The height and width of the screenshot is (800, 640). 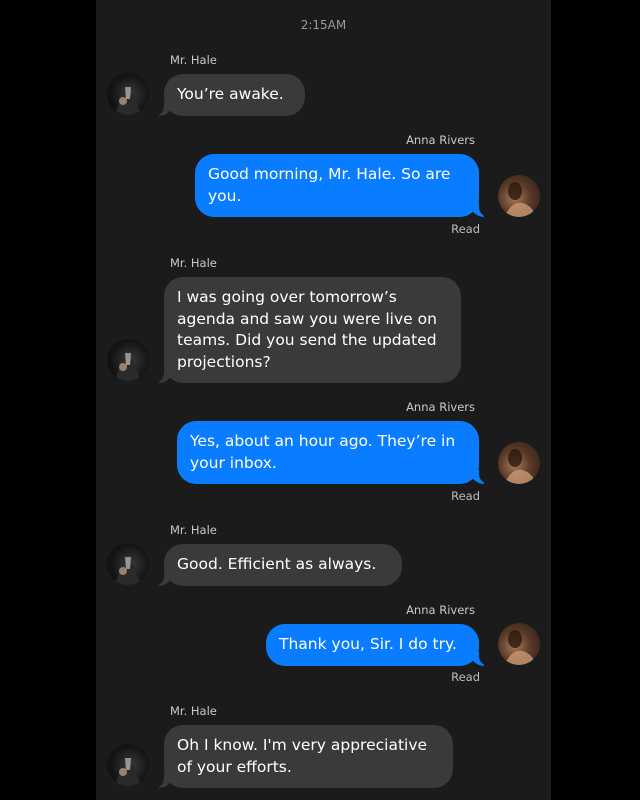 I want to click on conversation-timestamp: 2:15AM, so click(x=323, y=25).